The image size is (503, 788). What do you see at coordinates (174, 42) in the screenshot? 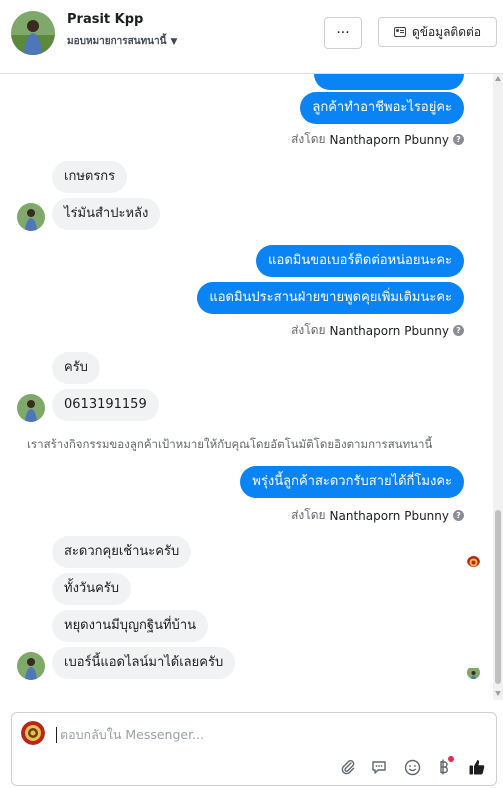
I see `caret-down-icon: ▼` at bounding box center [174, 42].